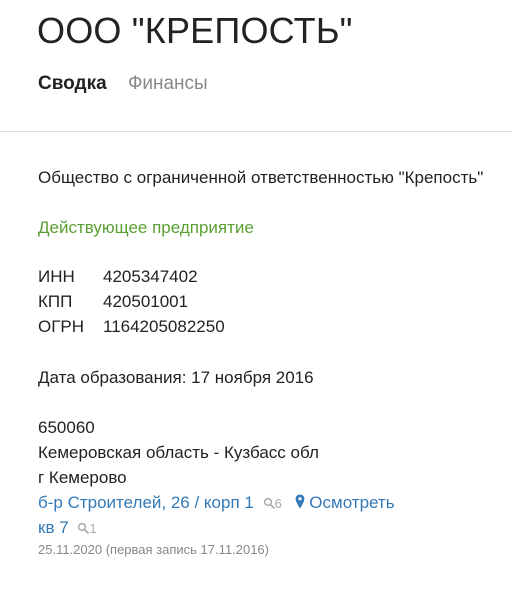  I want to click on code-label: ИНН, so click(56, 276).